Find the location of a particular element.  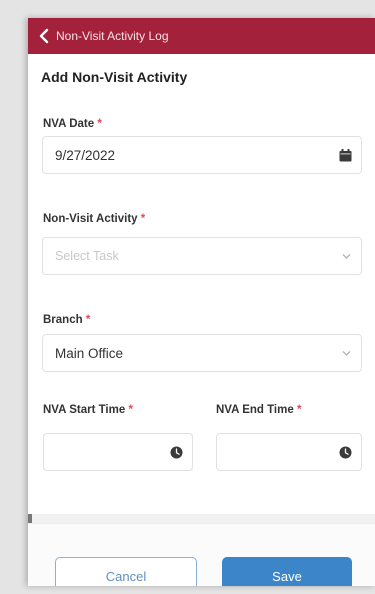

start-time-field is located at coordinates (118, 452).